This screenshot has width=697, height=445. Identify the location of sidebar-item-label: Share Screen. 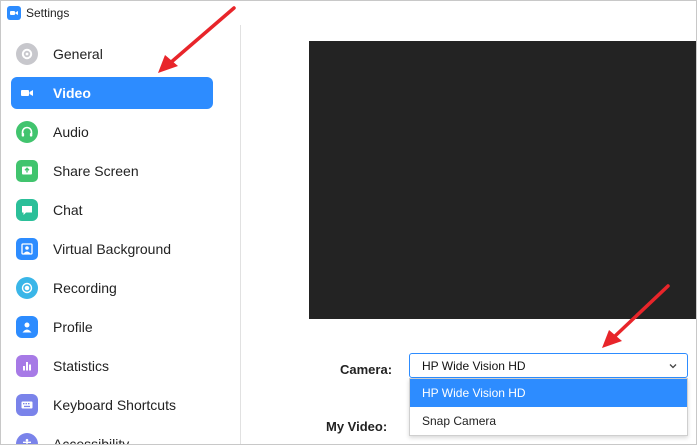
(96, 171).